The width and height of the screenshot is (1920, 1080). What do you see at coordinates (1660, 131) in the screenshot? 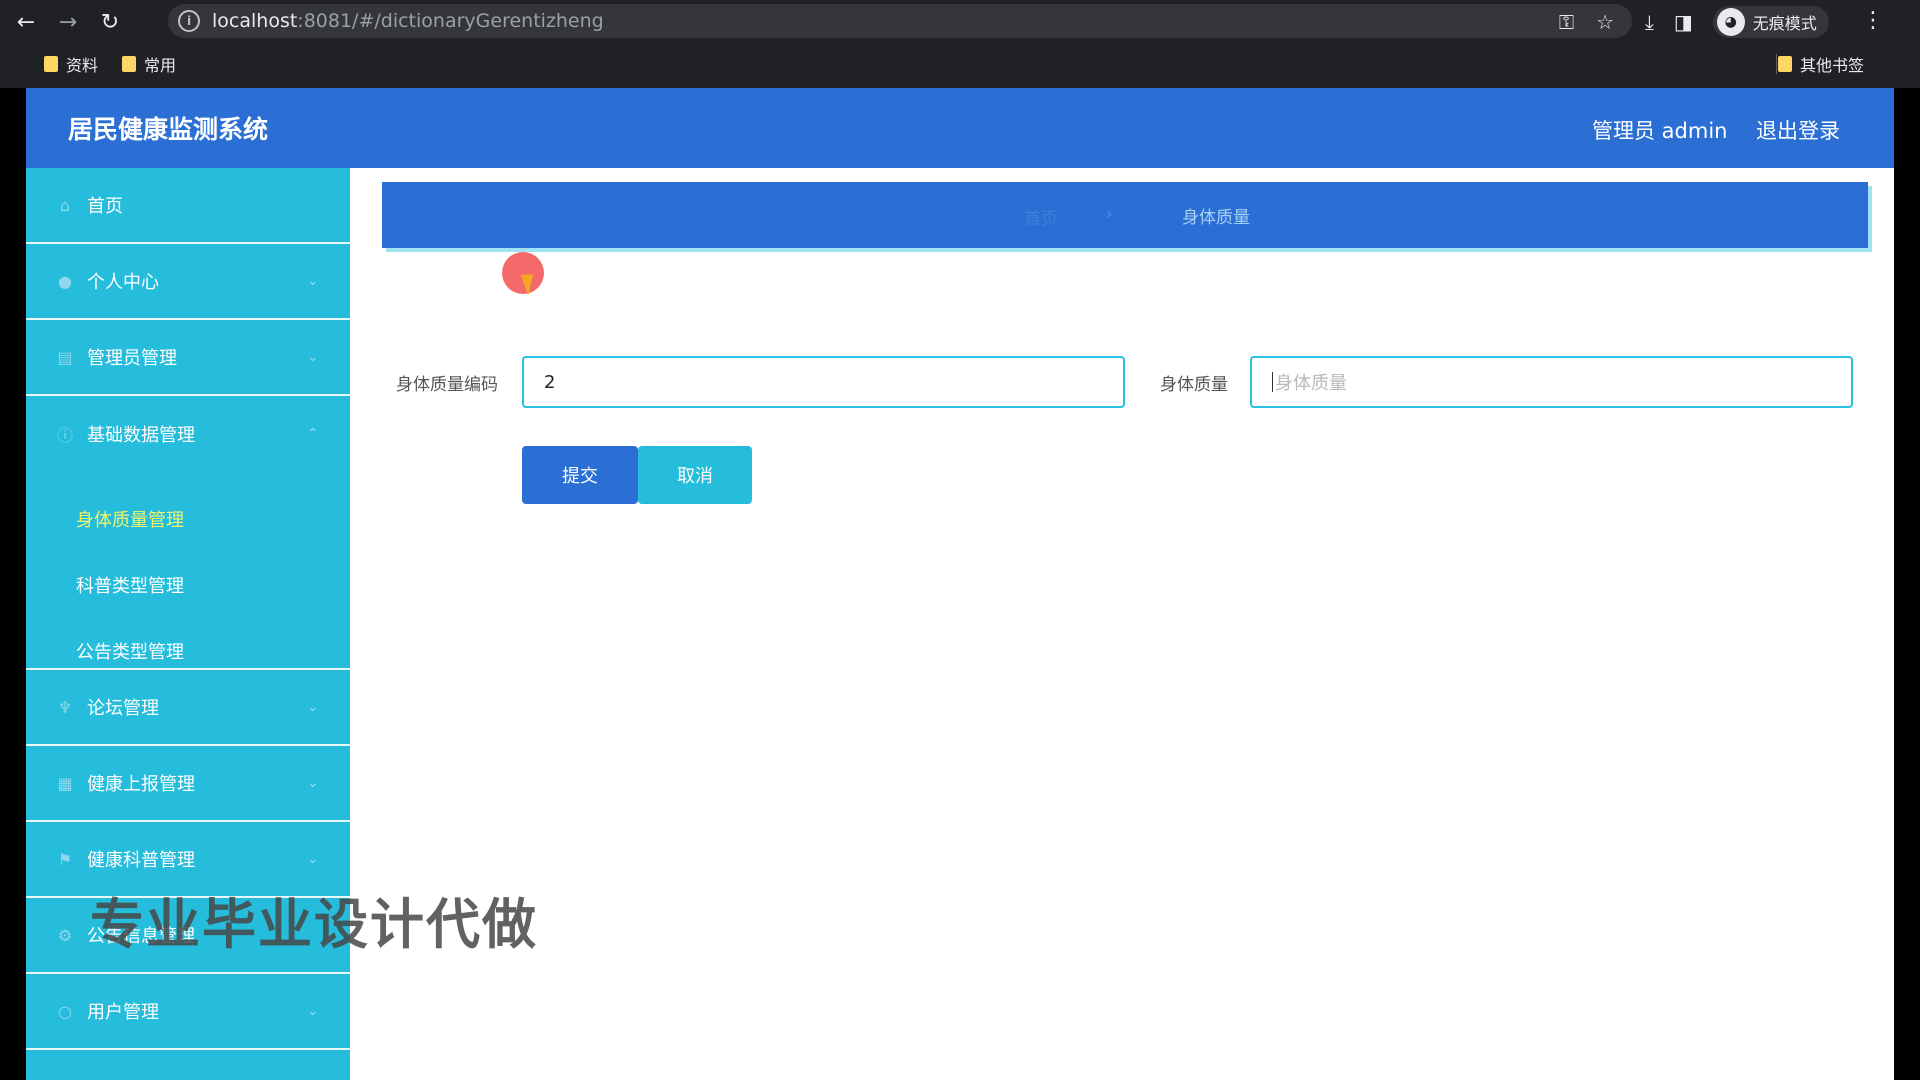
I see `current-user: 管理员 admin` at bounding box center [1660, 131].